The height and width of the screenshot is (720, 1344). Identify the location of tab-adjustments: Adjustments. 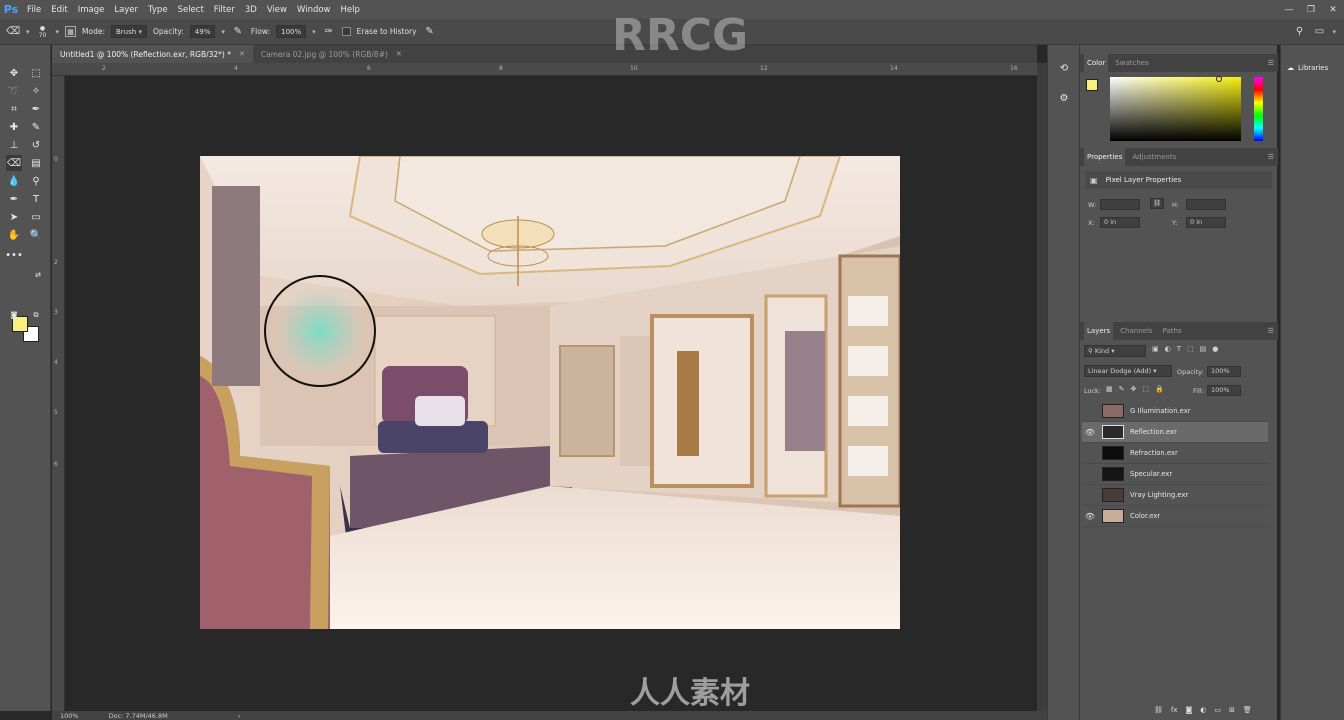
(1154, 157).